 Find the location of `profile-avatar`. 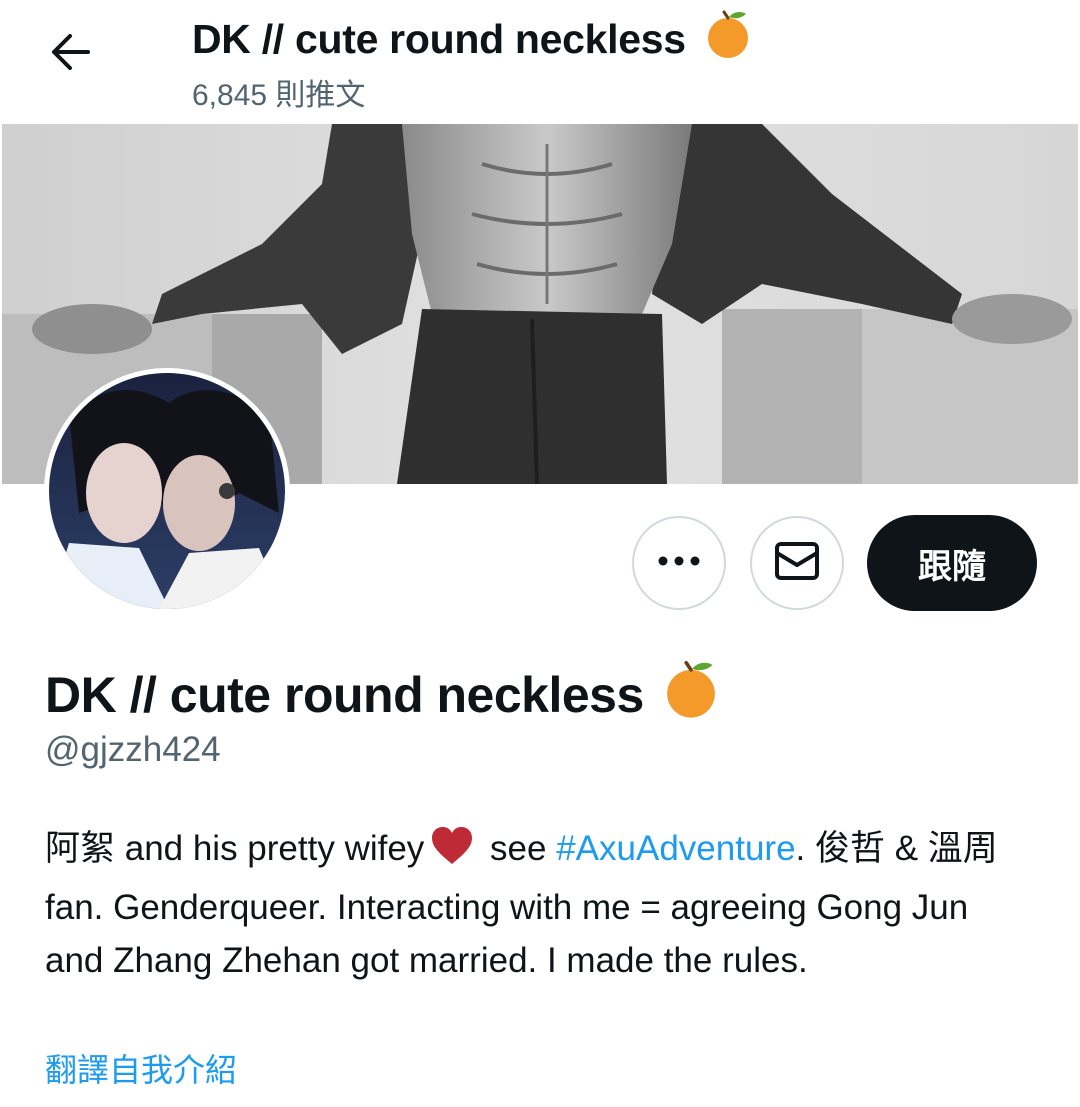

profile-avatar is located at coordinates (167, 491).